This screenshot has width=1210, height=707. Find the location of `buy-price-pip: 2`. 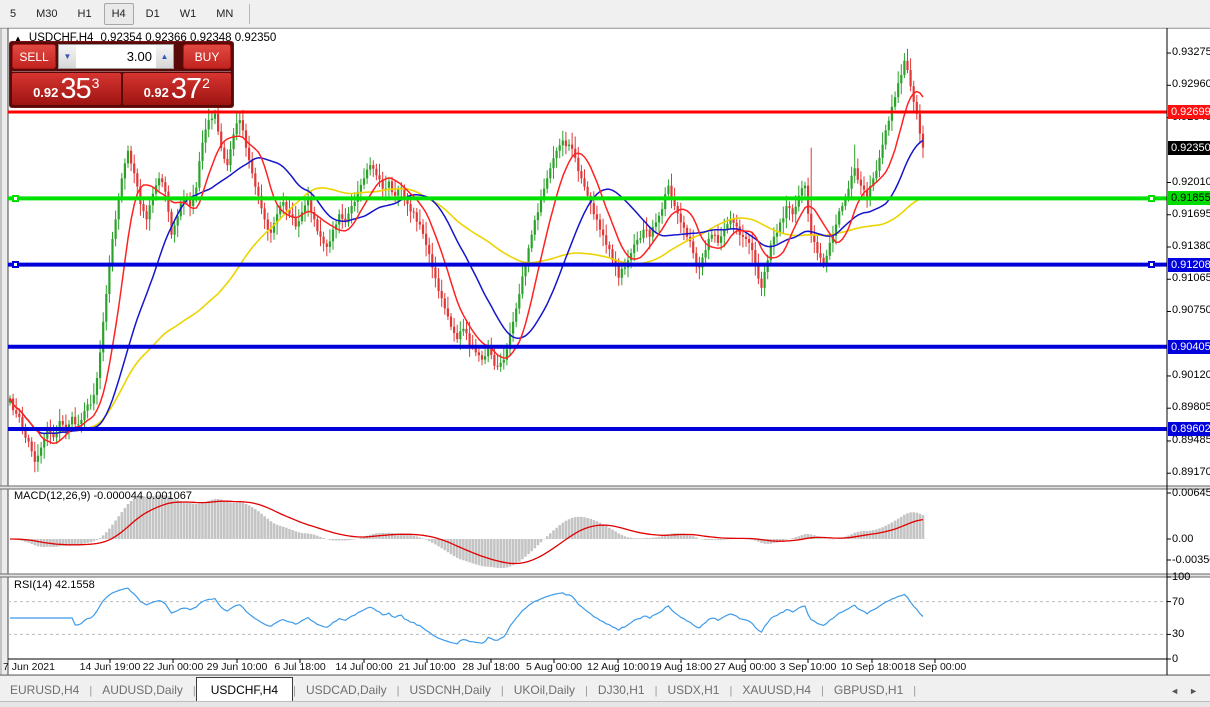

buy-price-pip: 2 is located at coordinates (206, 83).